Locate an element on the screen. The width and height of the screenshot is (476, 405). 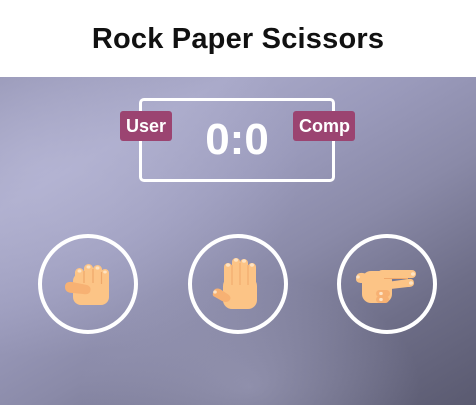
scissors-hand-icon is located at coordinates (386, 286).